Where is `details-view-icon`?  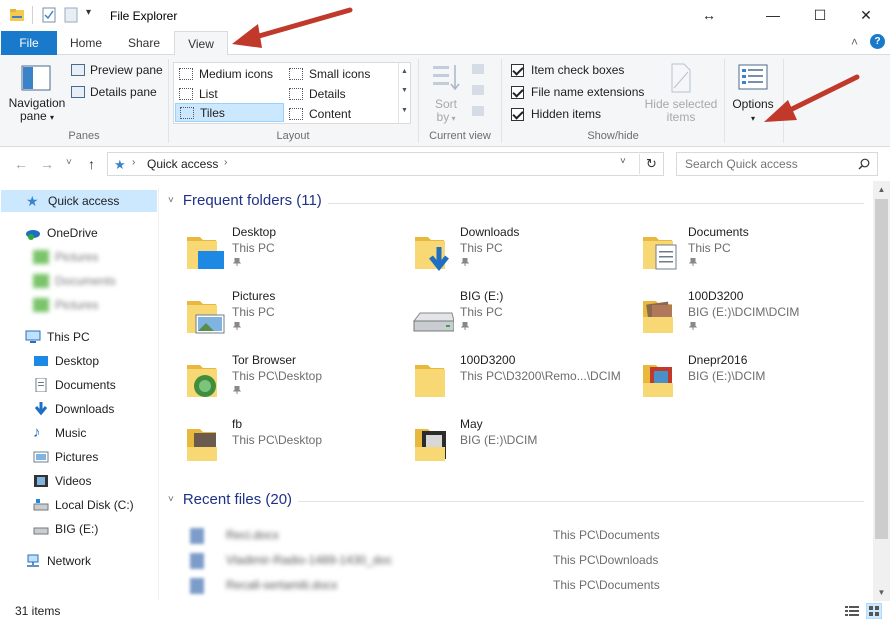
details-view-icon is located at coordinates (852, 611).